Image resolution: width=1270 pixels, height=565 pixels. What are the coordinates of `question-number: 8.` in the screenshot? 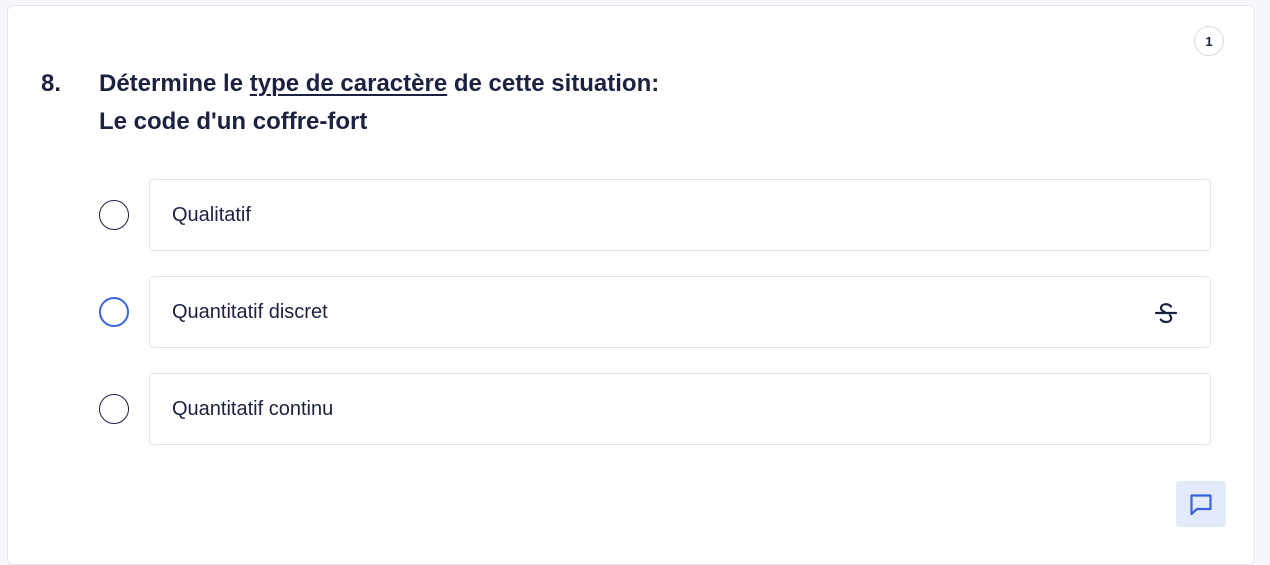 It's located at (51, 83).